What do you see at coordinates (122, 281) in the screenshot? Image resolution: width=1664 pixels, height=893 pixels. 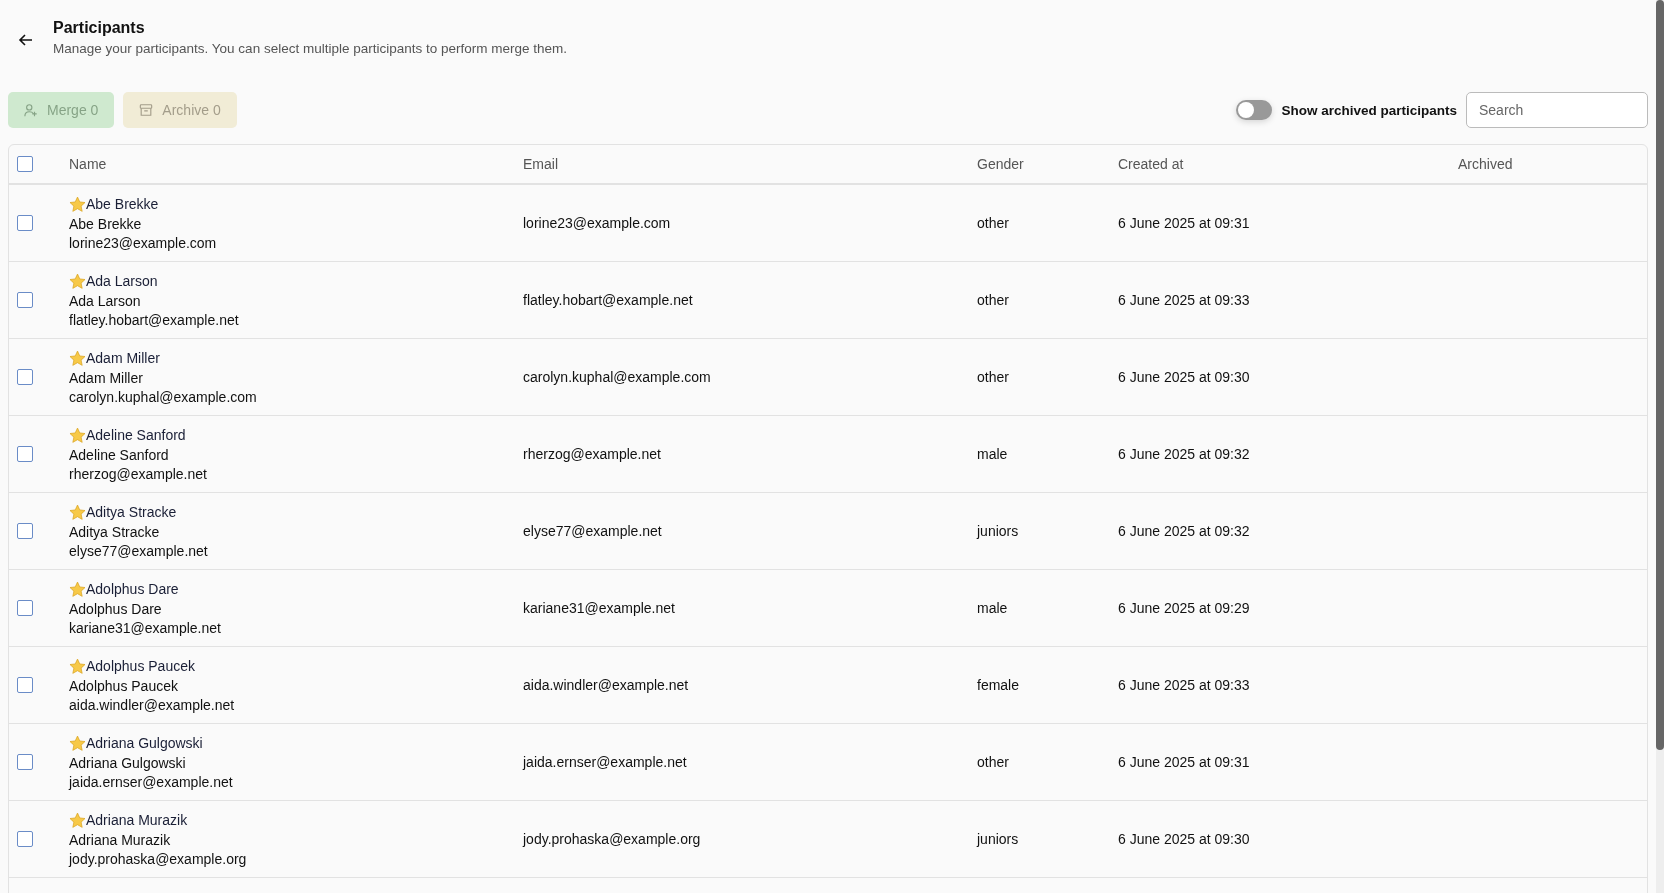 I see `participant-title: Ada Larson` at bounding box center [122, 281].